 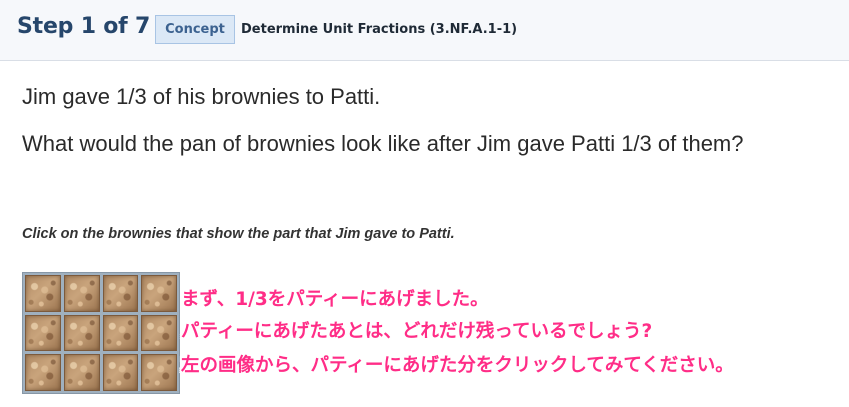 I want to click on concept-name: Determine Unit Fractions (3.NF.A.1-1), so click(x=379, y=29).